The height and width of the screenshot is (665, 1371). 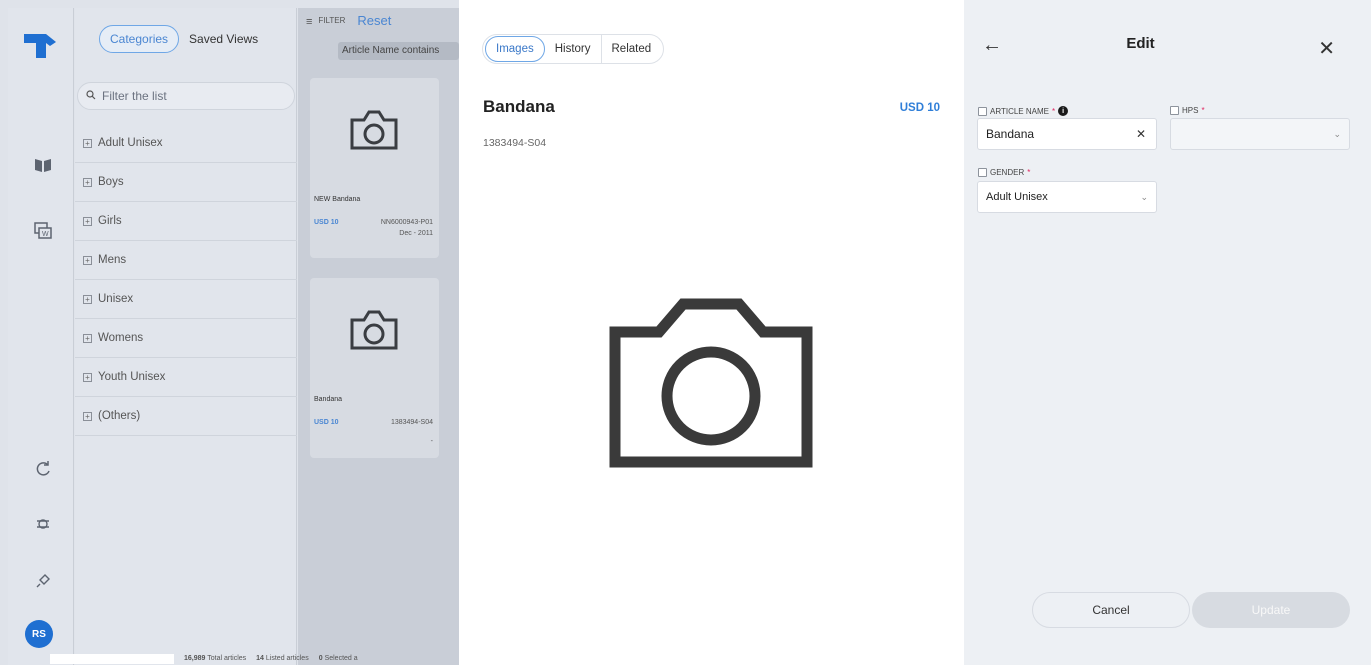 What do you see at coordinates (91, 96) in the screenshot?
I see `search-icon` at bounding box center [91, 96].